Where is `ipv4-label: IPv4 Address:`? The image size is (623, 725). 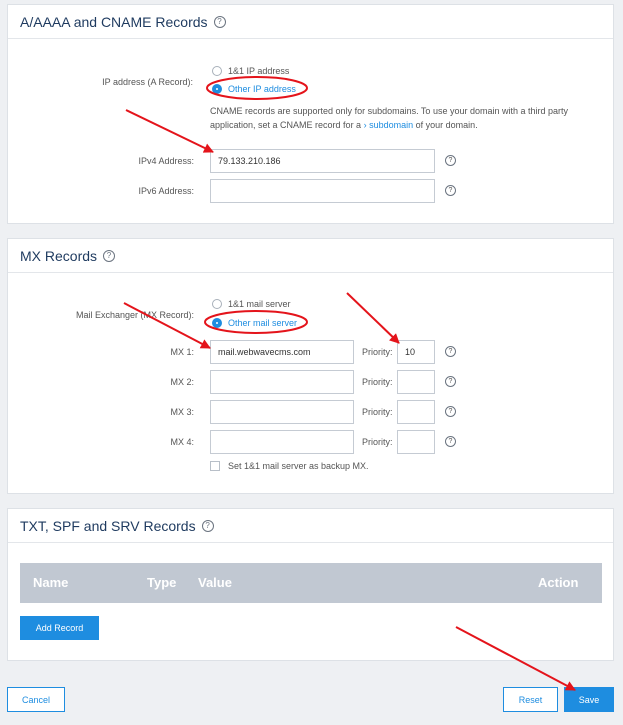 ipv4-label: IPv4 Address: is located at coordinates (166, 161).